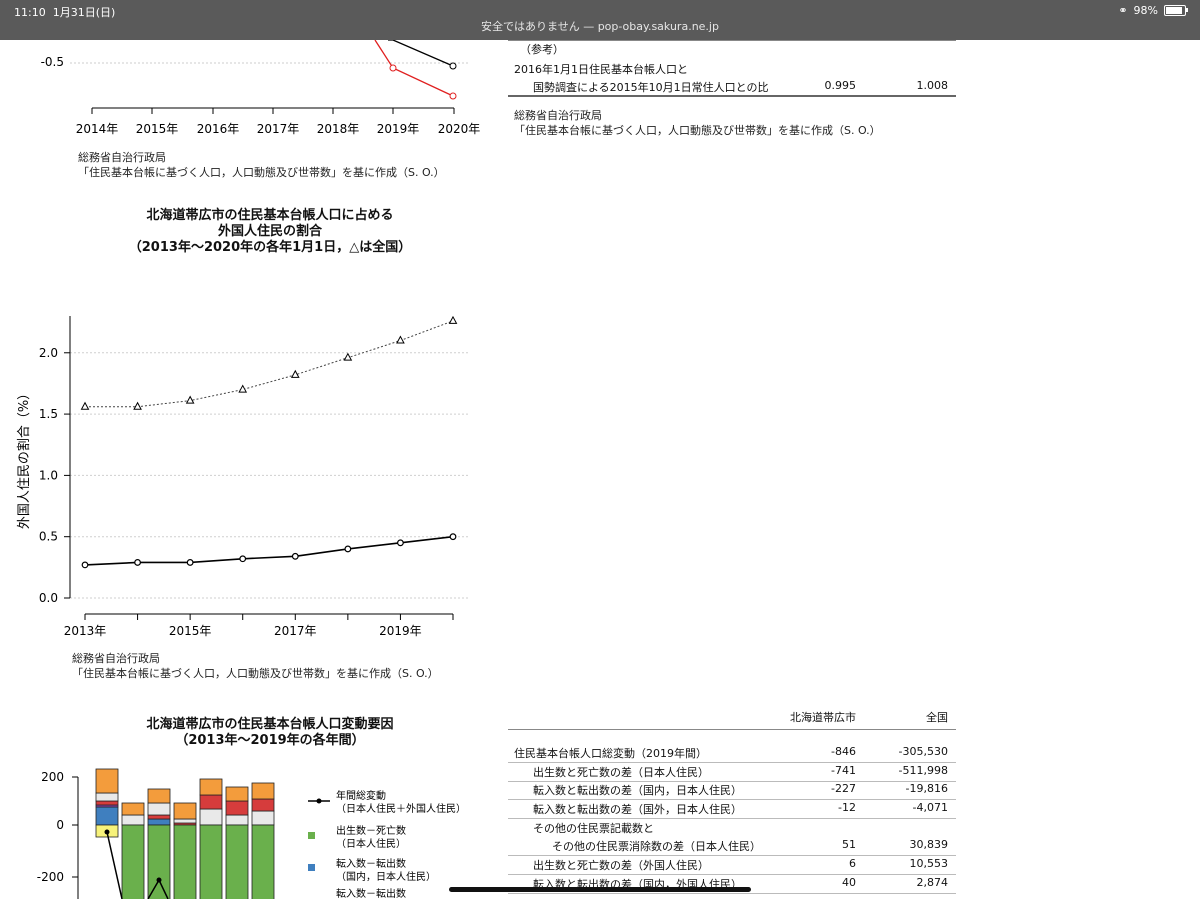 This screenshot has height=899, width=1200. What do you see at coordinates (840, 85) in the screenshot?
I see `ref-row2-val1: 0.995` at bounding box center [840, 85].